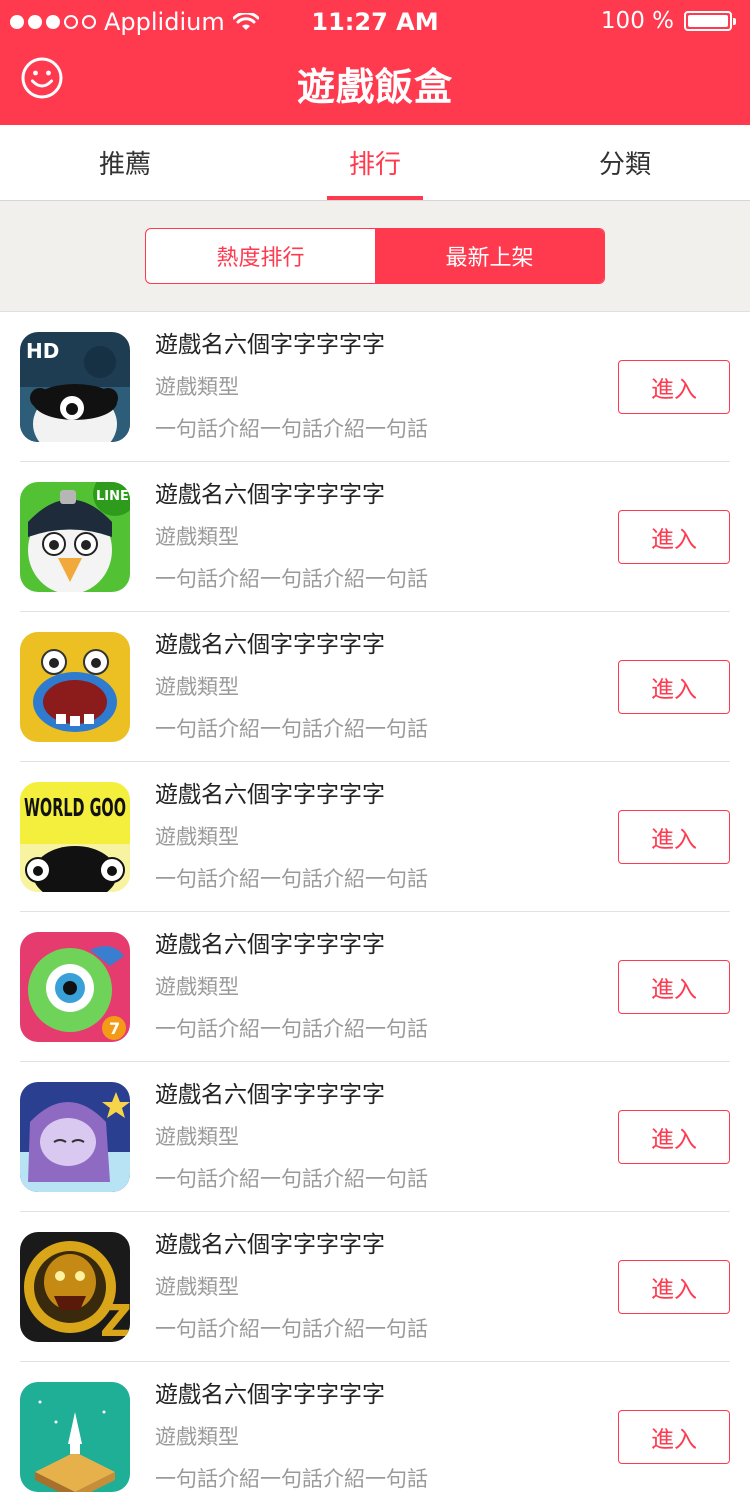 This screenshot has width=750, height=1512. What do you see at coordinates (75, 987) in the screenshot?
I see `game-icon: 7` at bounding box center [75, 987].